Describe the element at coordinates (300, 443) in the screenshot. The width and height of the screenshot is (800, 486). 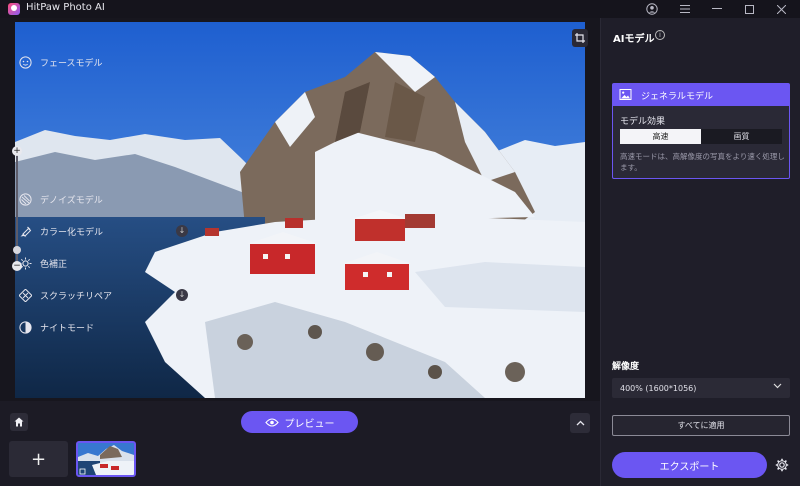
I see `bottom-toolbar: プレビュー +` at that location.